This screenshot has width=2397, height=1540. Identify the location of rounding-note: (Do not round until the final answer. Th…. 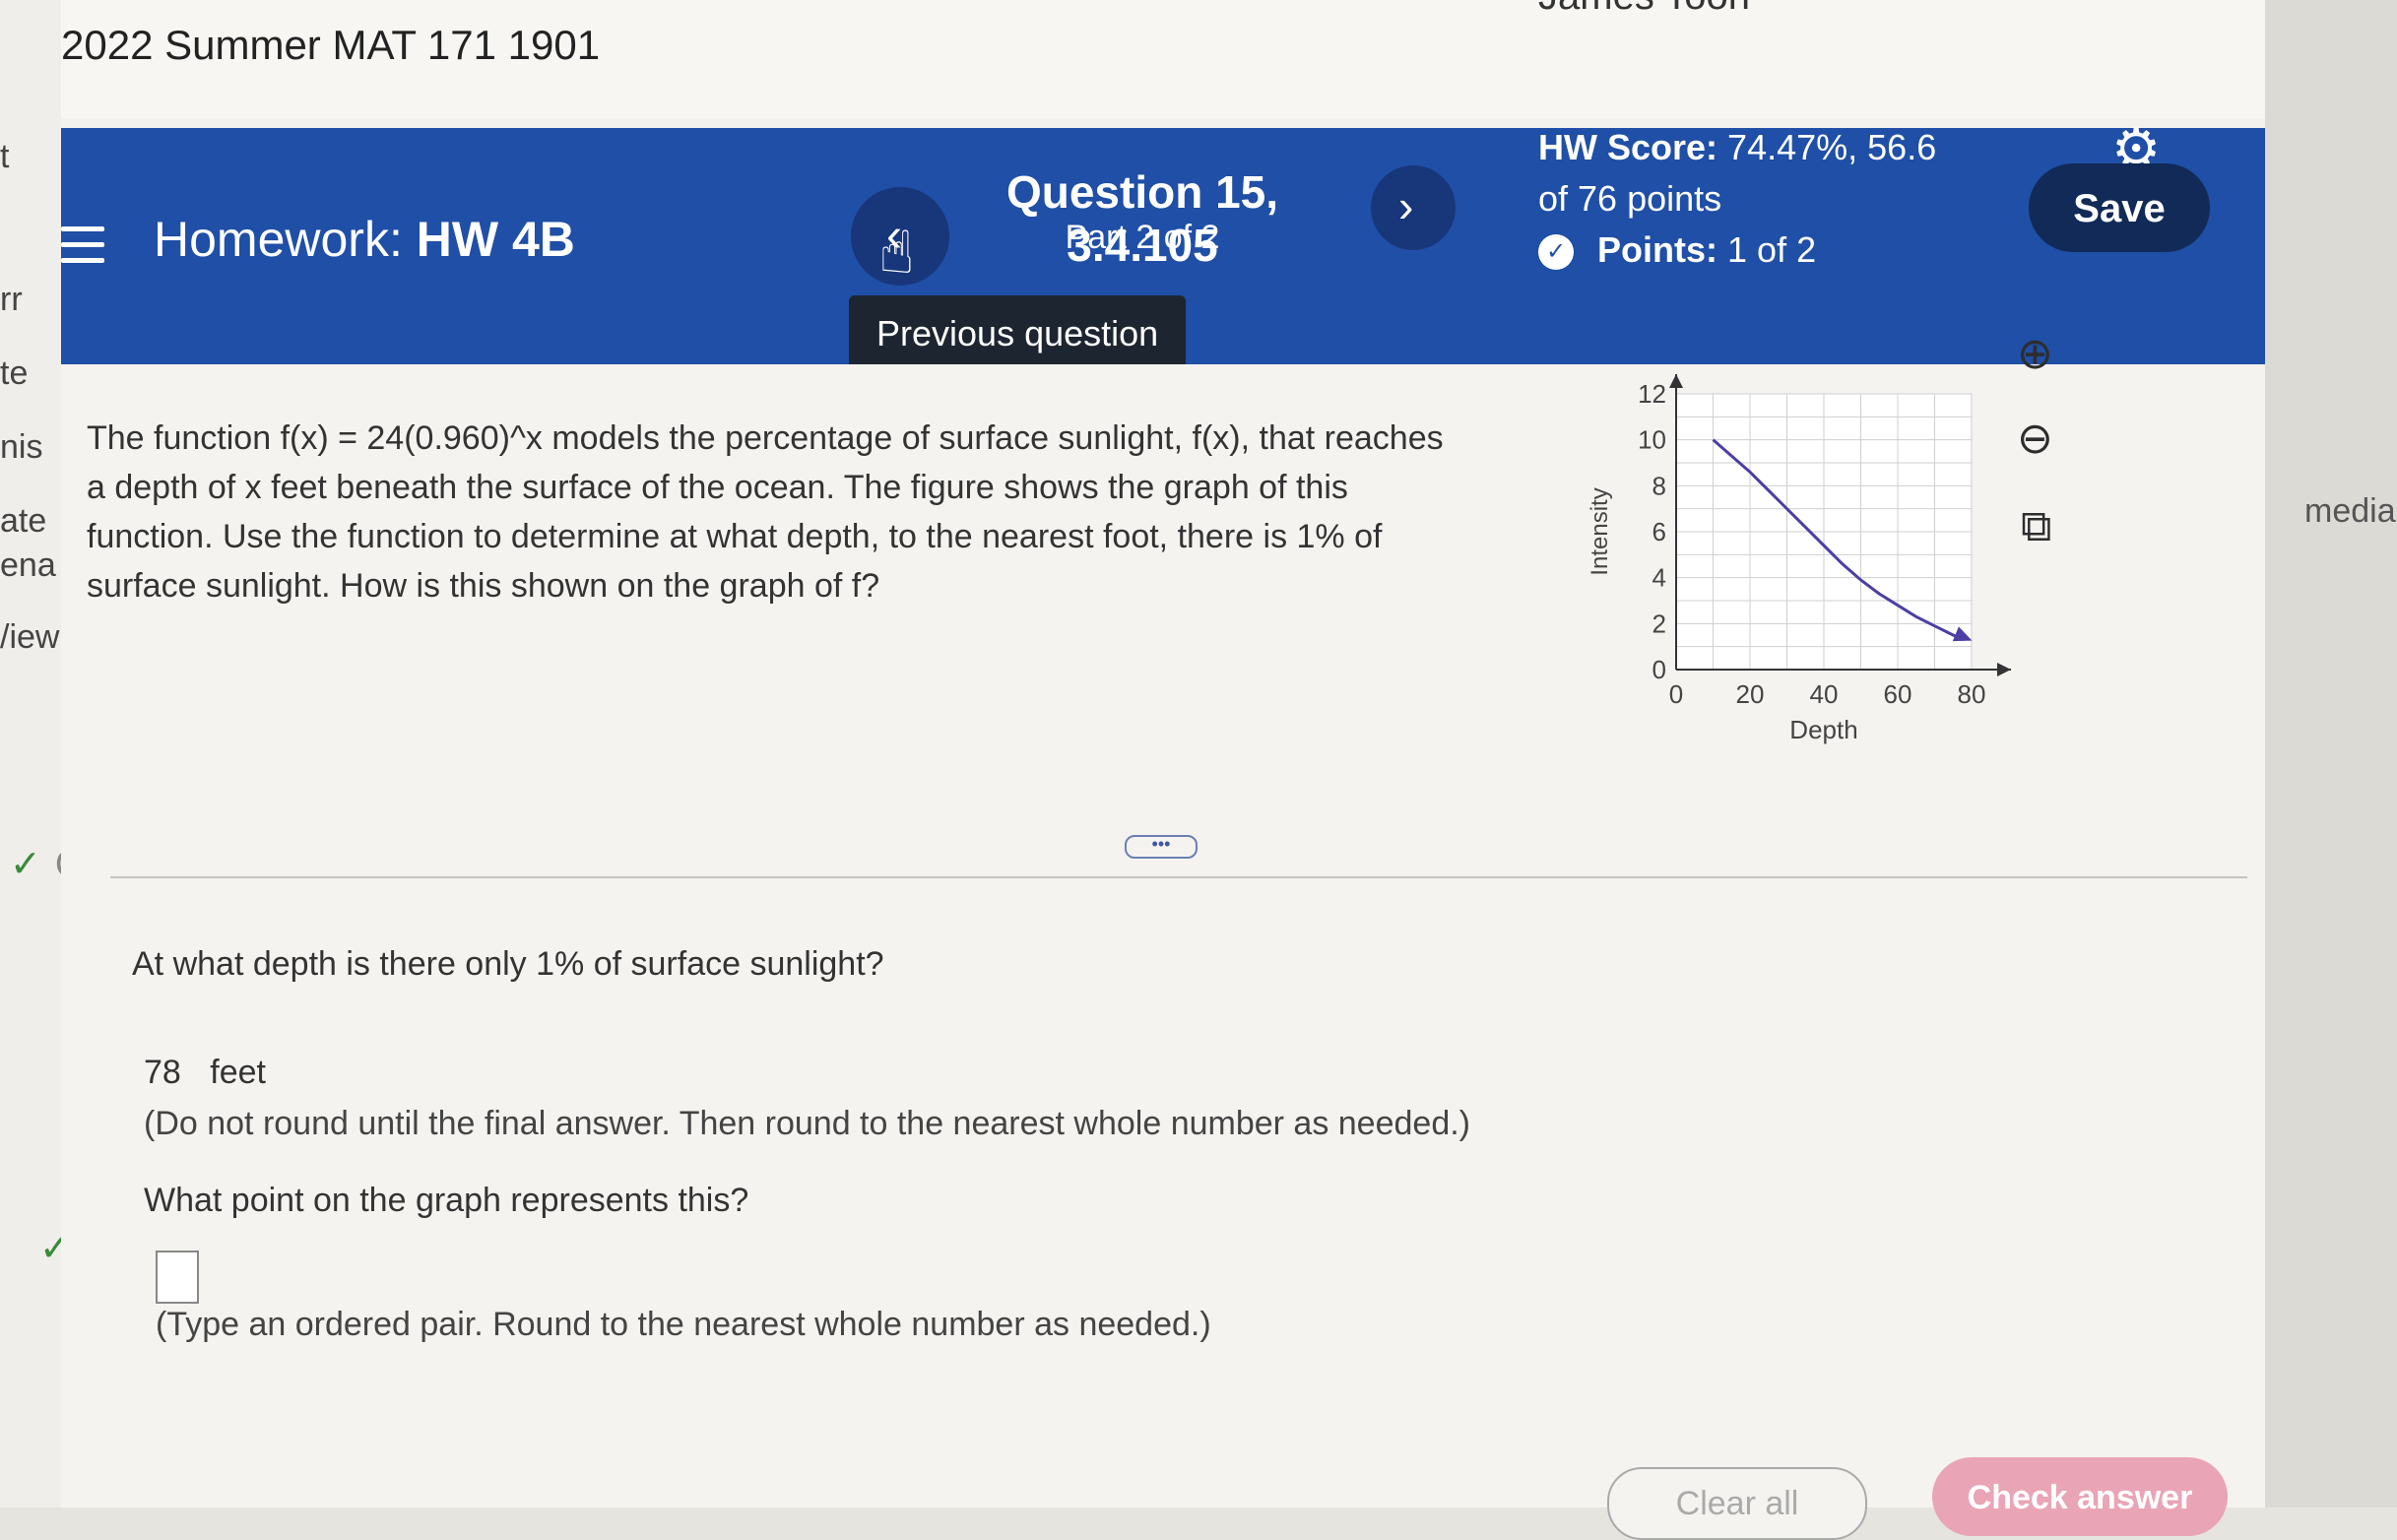
(808, 1123).